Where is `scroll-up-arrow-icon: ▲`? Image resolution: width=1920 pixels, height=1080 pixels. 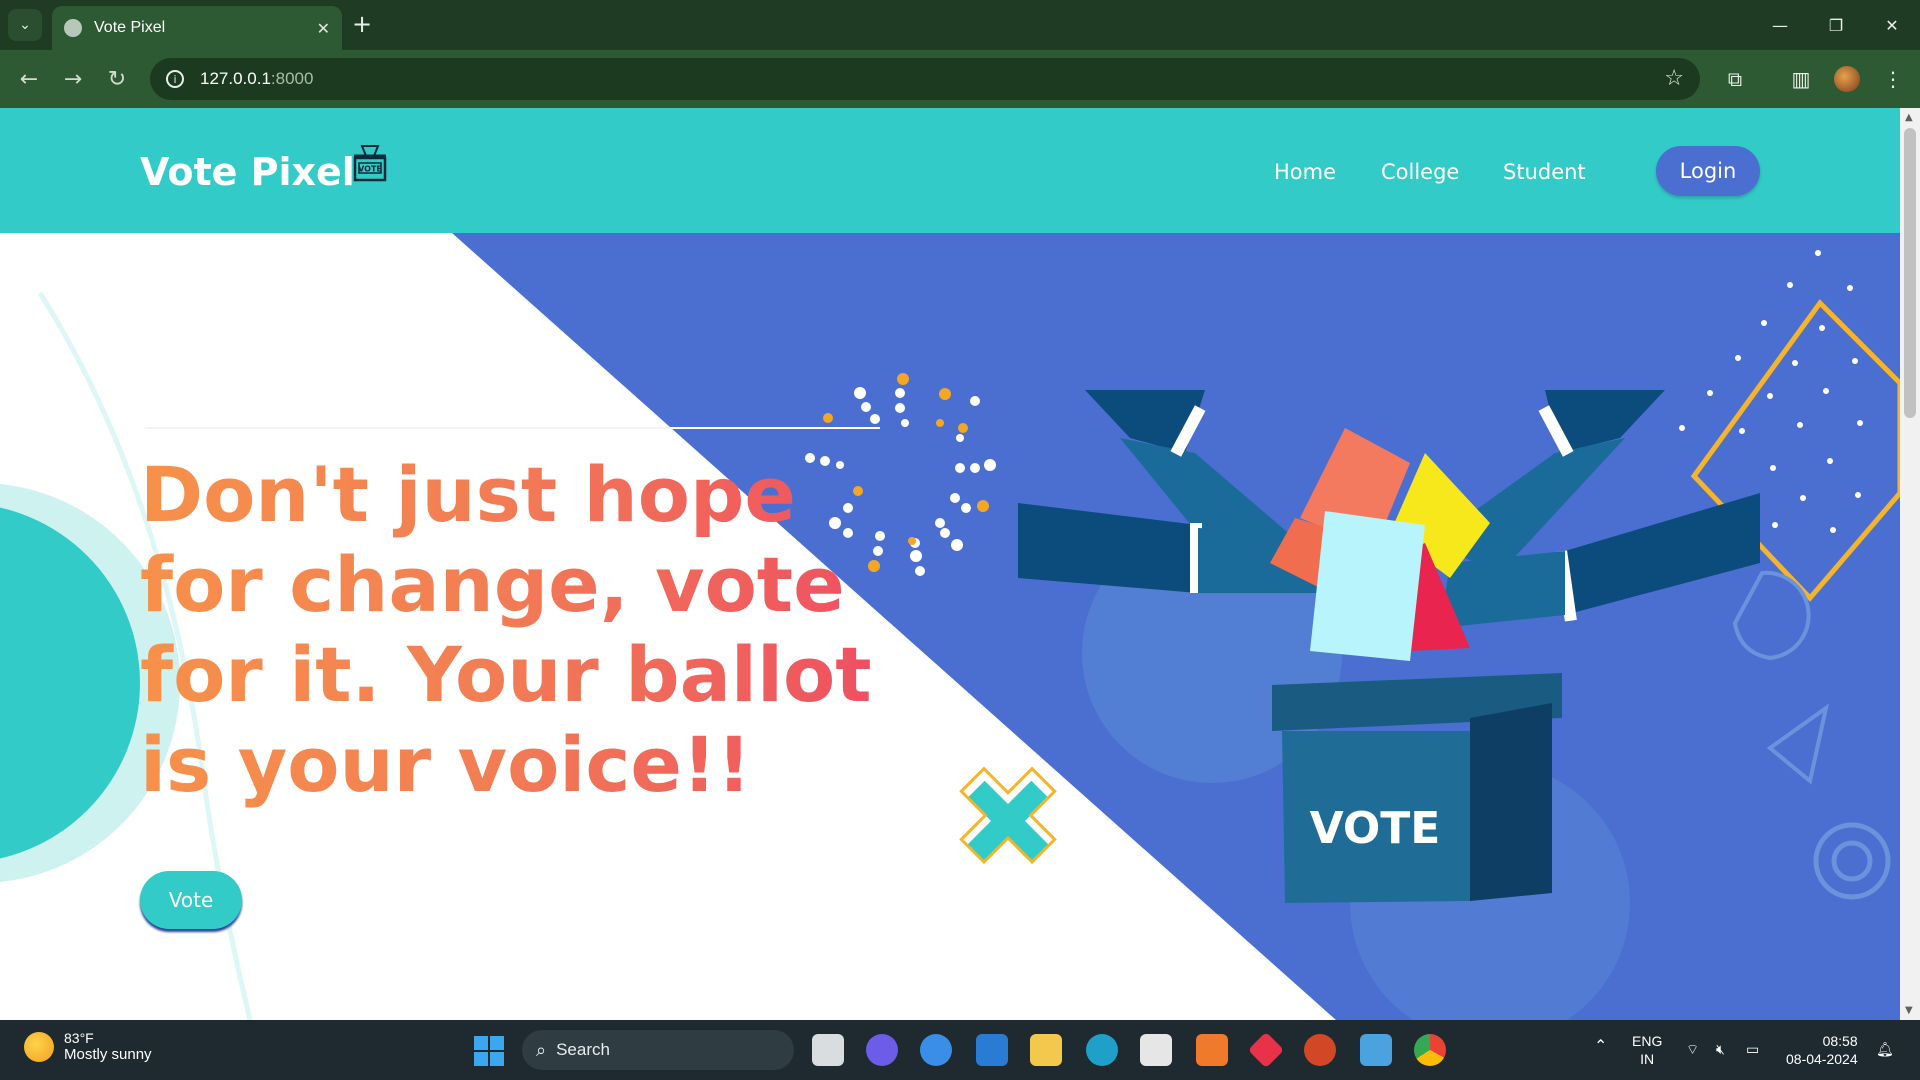
scroll-up-arrow-icon: ▲ is located at coordinates (1909, 117).